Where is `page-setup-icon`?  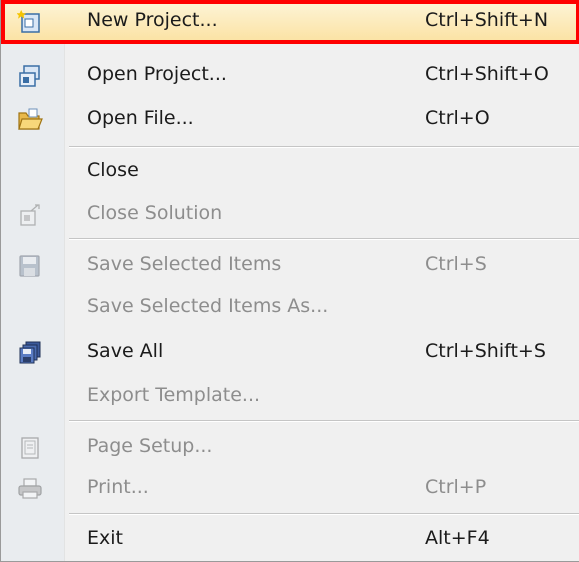
page-setup-icon is located at coordinates (30, 448).